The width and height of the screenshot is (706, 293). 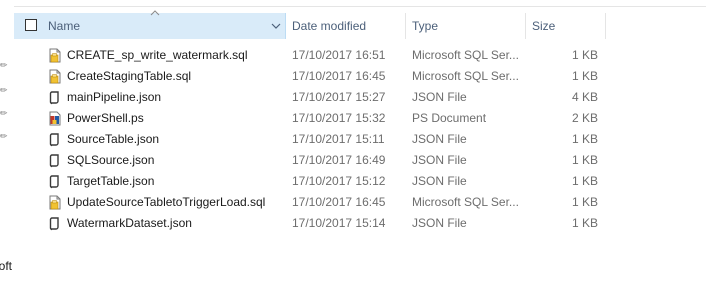 What do you see at coordinates (339, 55) in the screenshot?
I see `file-date-modified: 17/10/2017 16:51` at bounding box center [339, 55].